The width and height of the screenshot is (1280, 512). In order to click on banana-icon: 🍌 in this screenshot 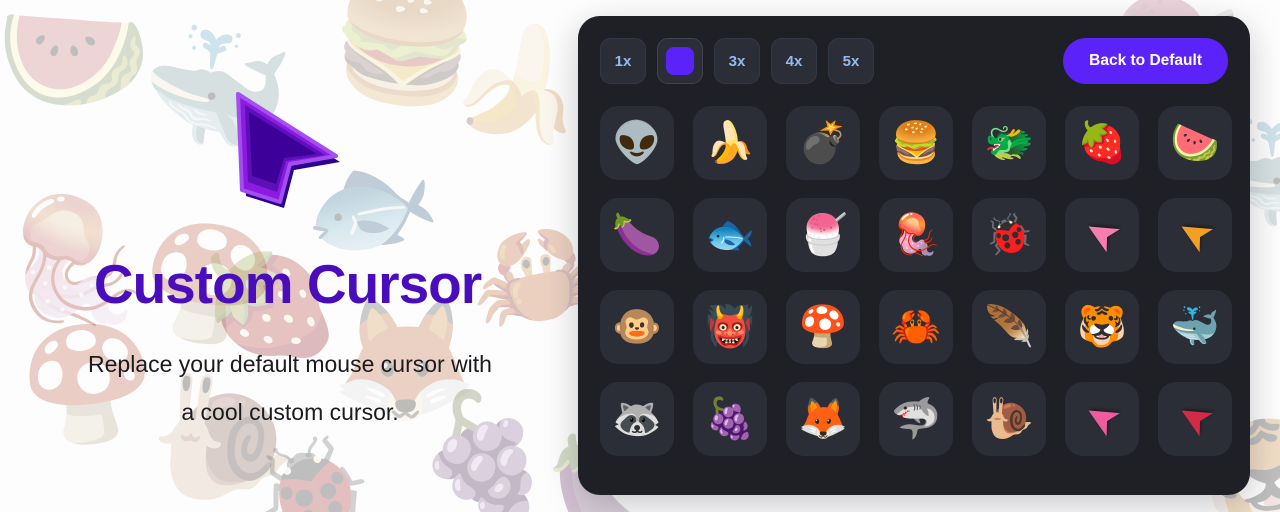, I will do `click(730, 143)`.